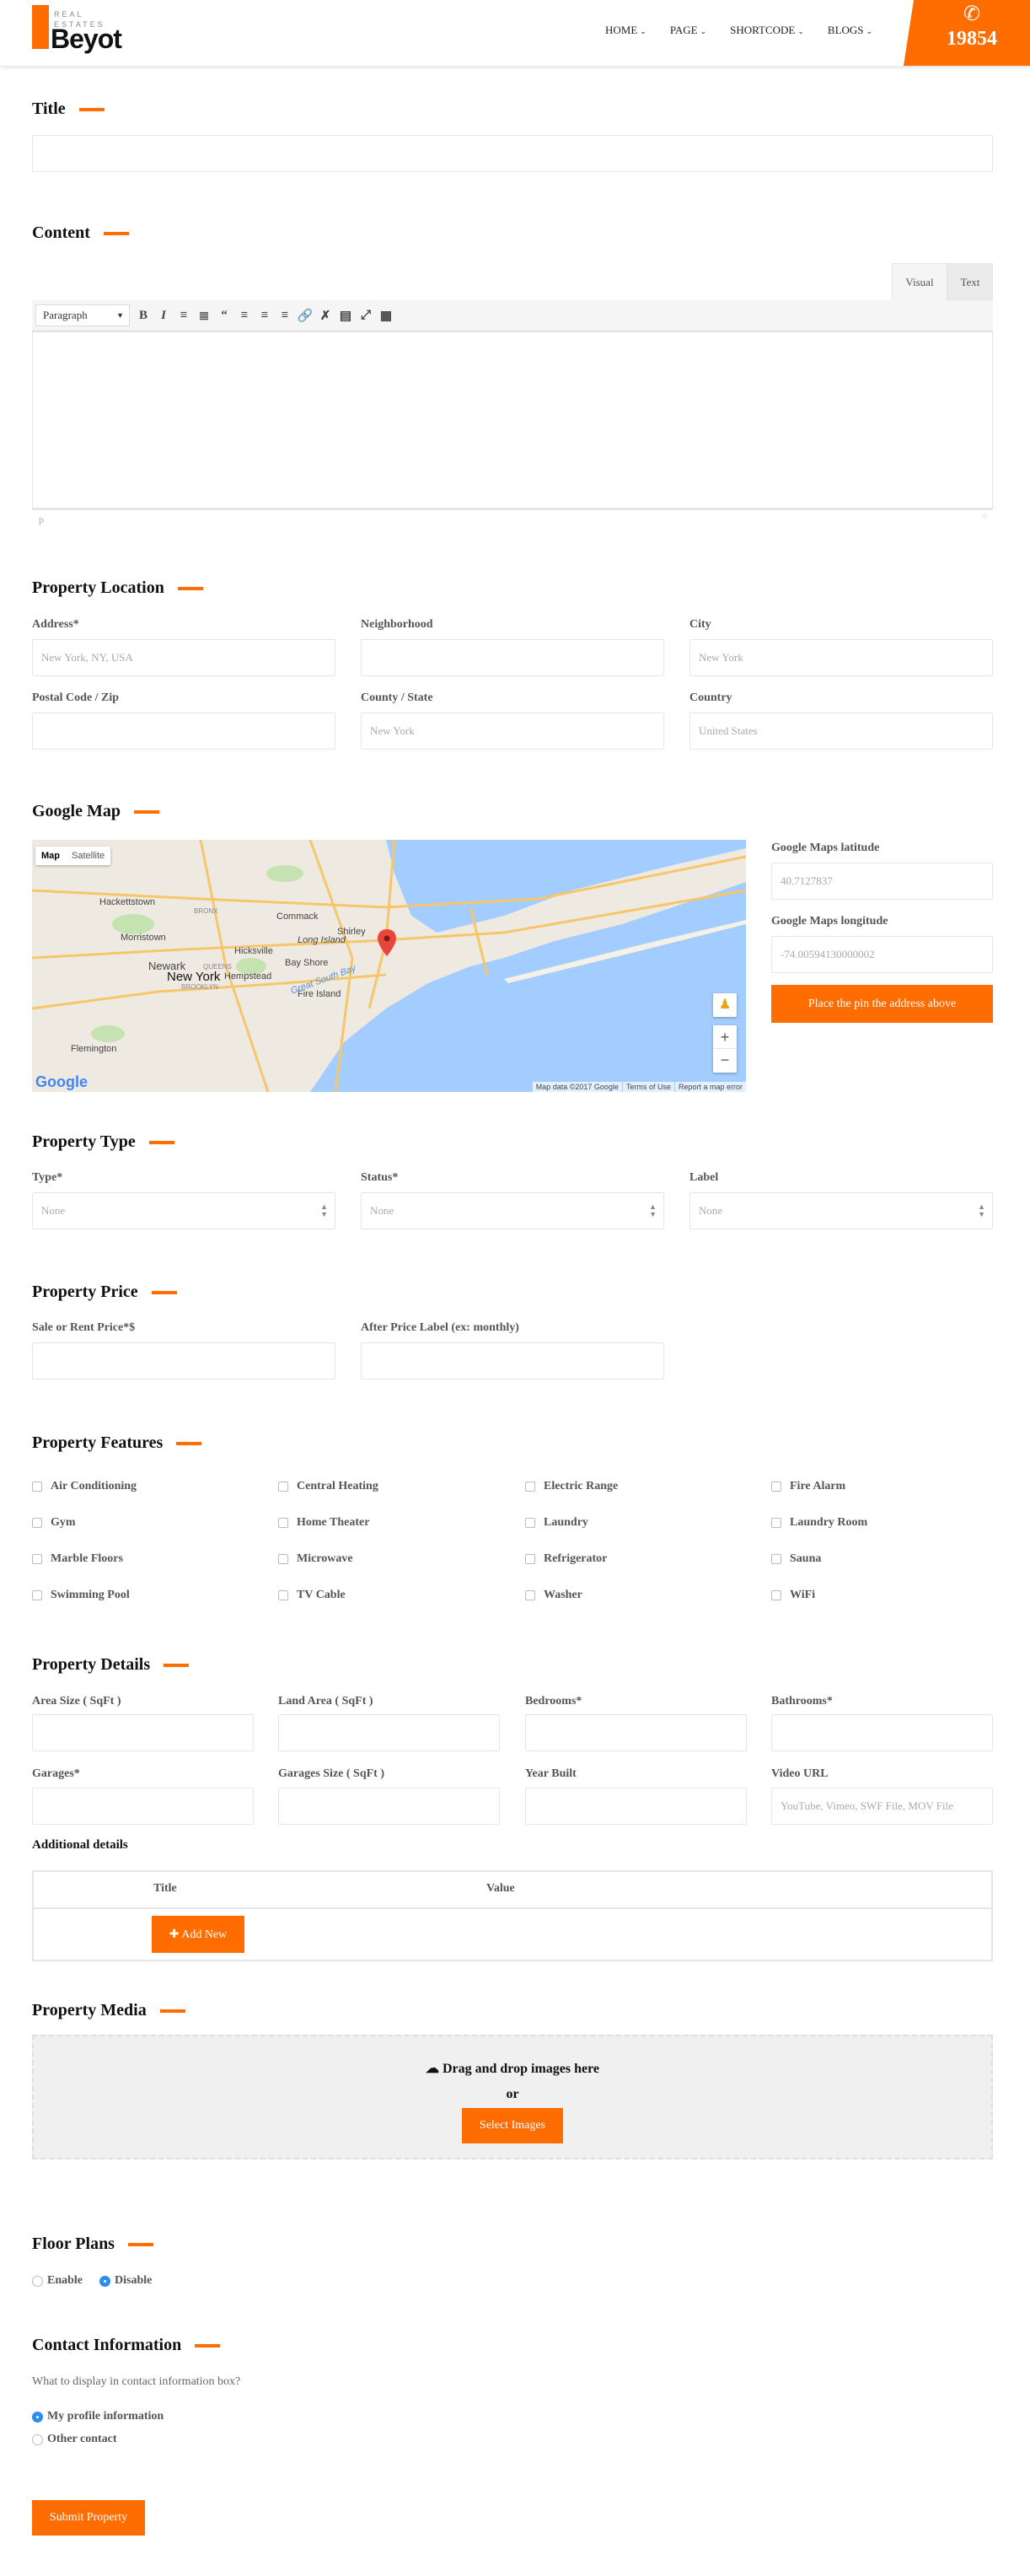 Image resolution: width=1030 pixels, height=2576 pixels. Describe the element at coordinates (324, 1210) in the screenshot. I see `select-arrows-icon: ▲ ▼` at that location.